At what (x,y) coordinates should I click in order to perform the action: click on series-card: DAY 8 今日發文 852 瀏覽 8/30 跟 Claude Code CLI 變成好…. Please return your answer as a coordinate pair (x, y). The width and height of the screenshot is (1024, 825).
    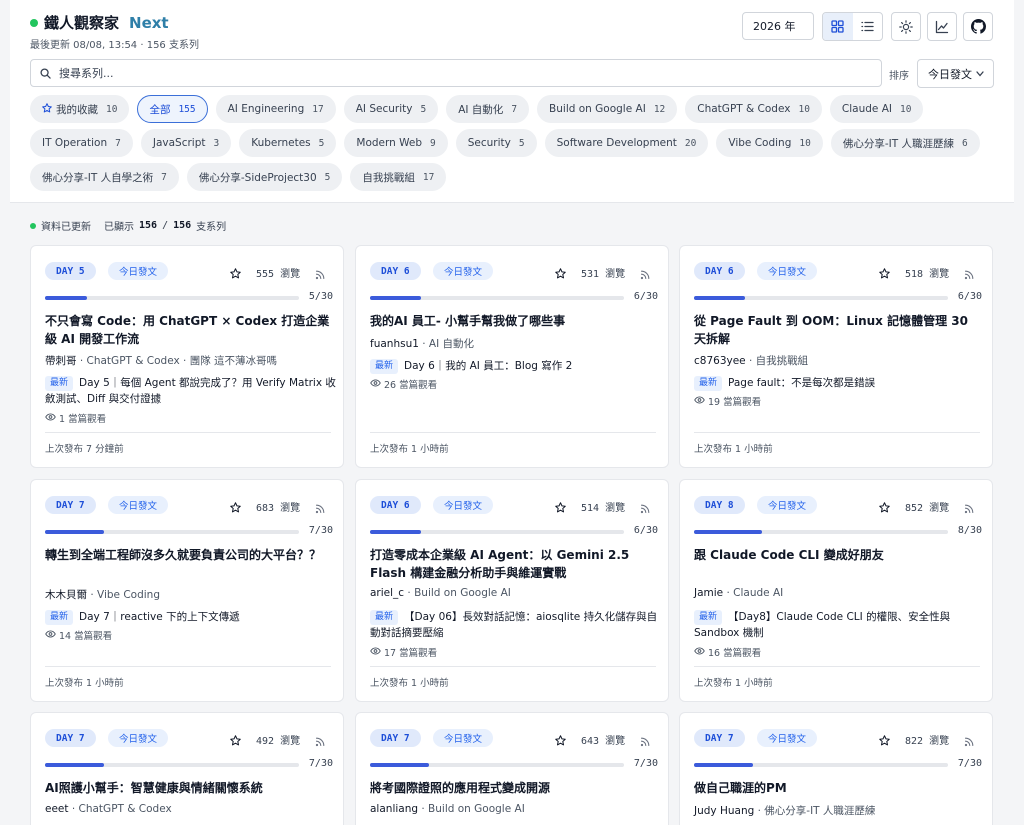
    Looking at the image, I should click on (836, 590).